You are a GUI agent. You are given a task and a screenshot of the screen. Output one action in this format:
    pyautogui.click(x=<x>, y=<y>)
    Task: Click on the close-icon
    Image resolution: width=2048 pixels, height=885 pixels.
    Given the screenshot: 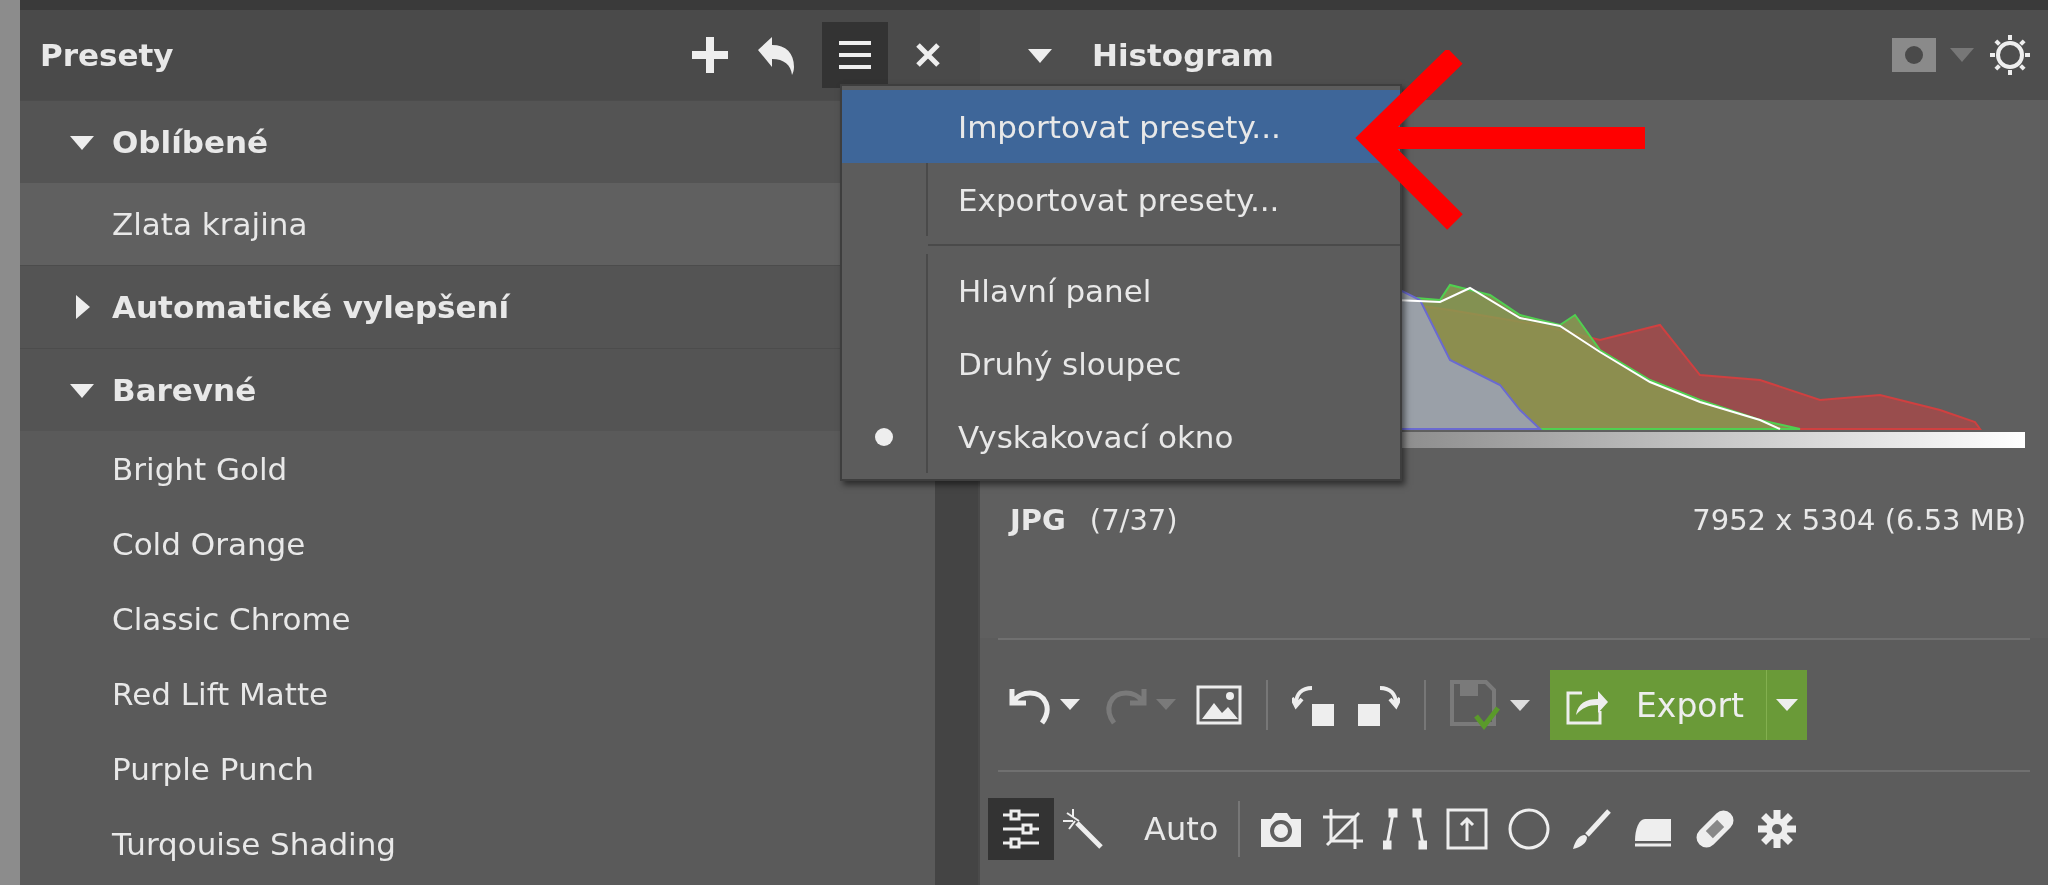 What is the action you would take?
    pyautogui.click(x=928, y=55)
    